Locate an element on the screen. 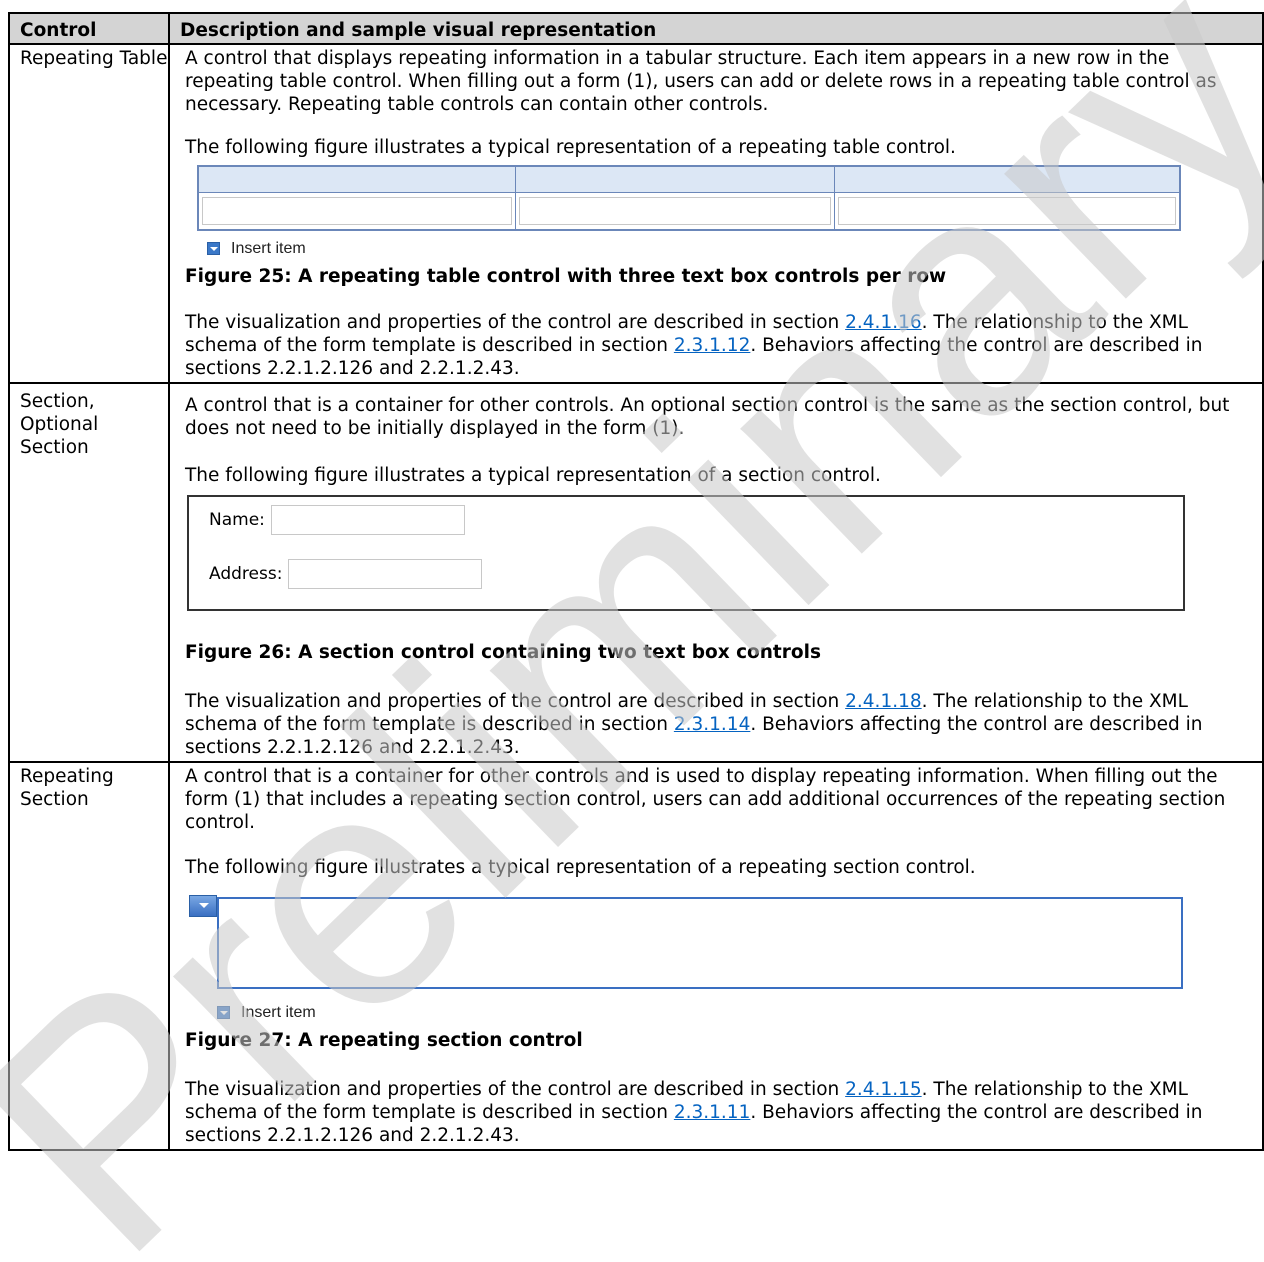 The height and width of the screenshot is (1262, 1264). repeating-table-header-row is located at coordinates (689, 180).